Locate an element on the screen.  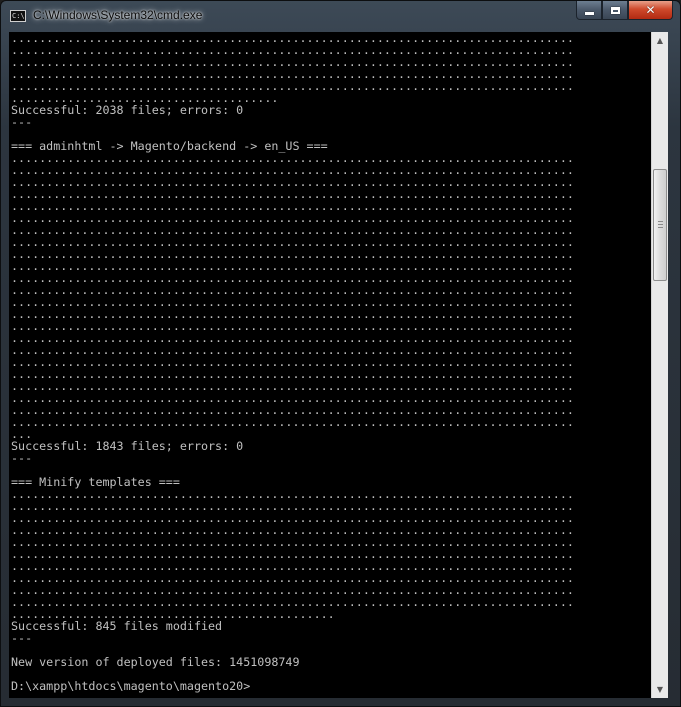
scroll-up-button: ▲ is located at coordinates (660, 40).